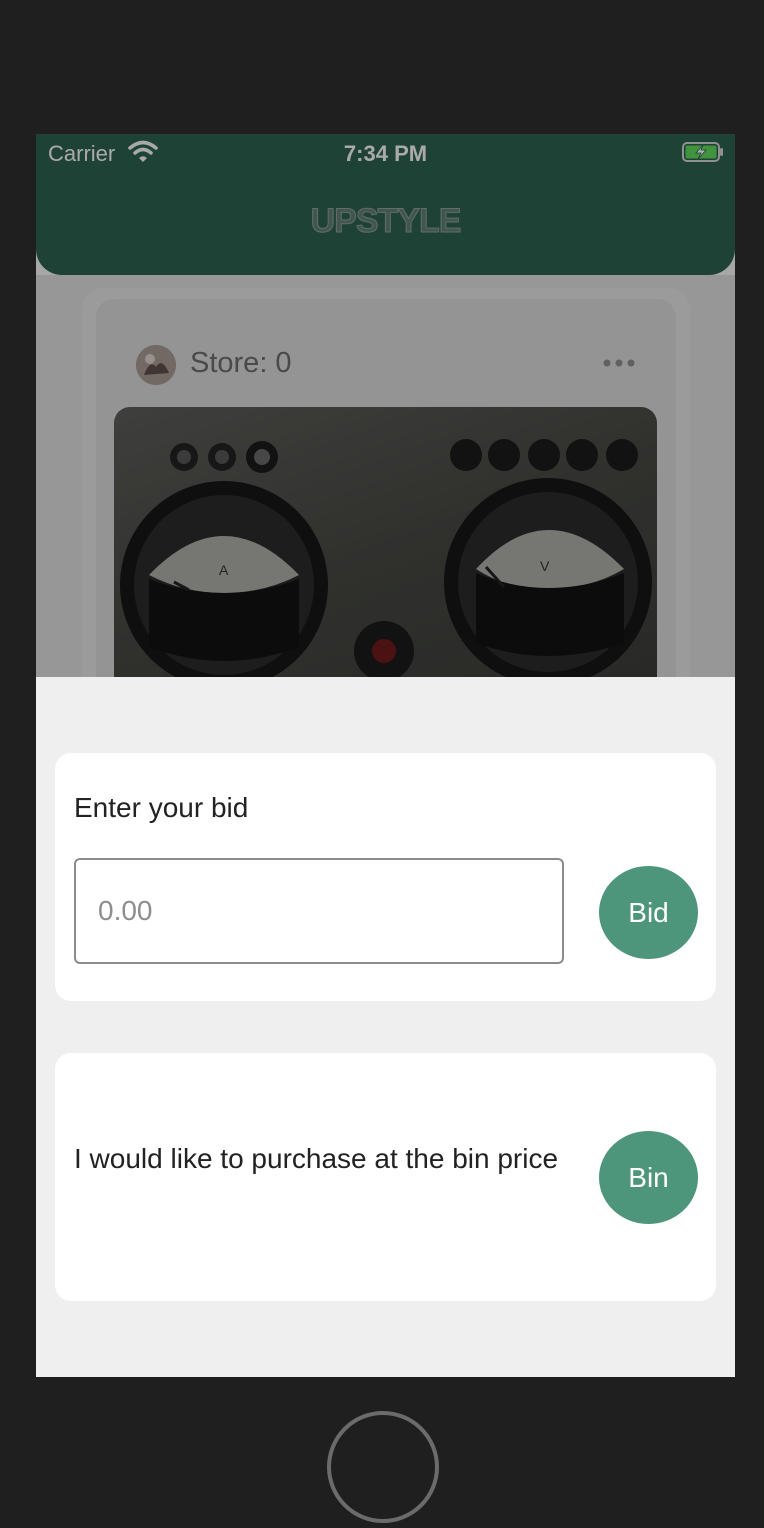  I want to click on bid-amount-input, so click(319, 911).